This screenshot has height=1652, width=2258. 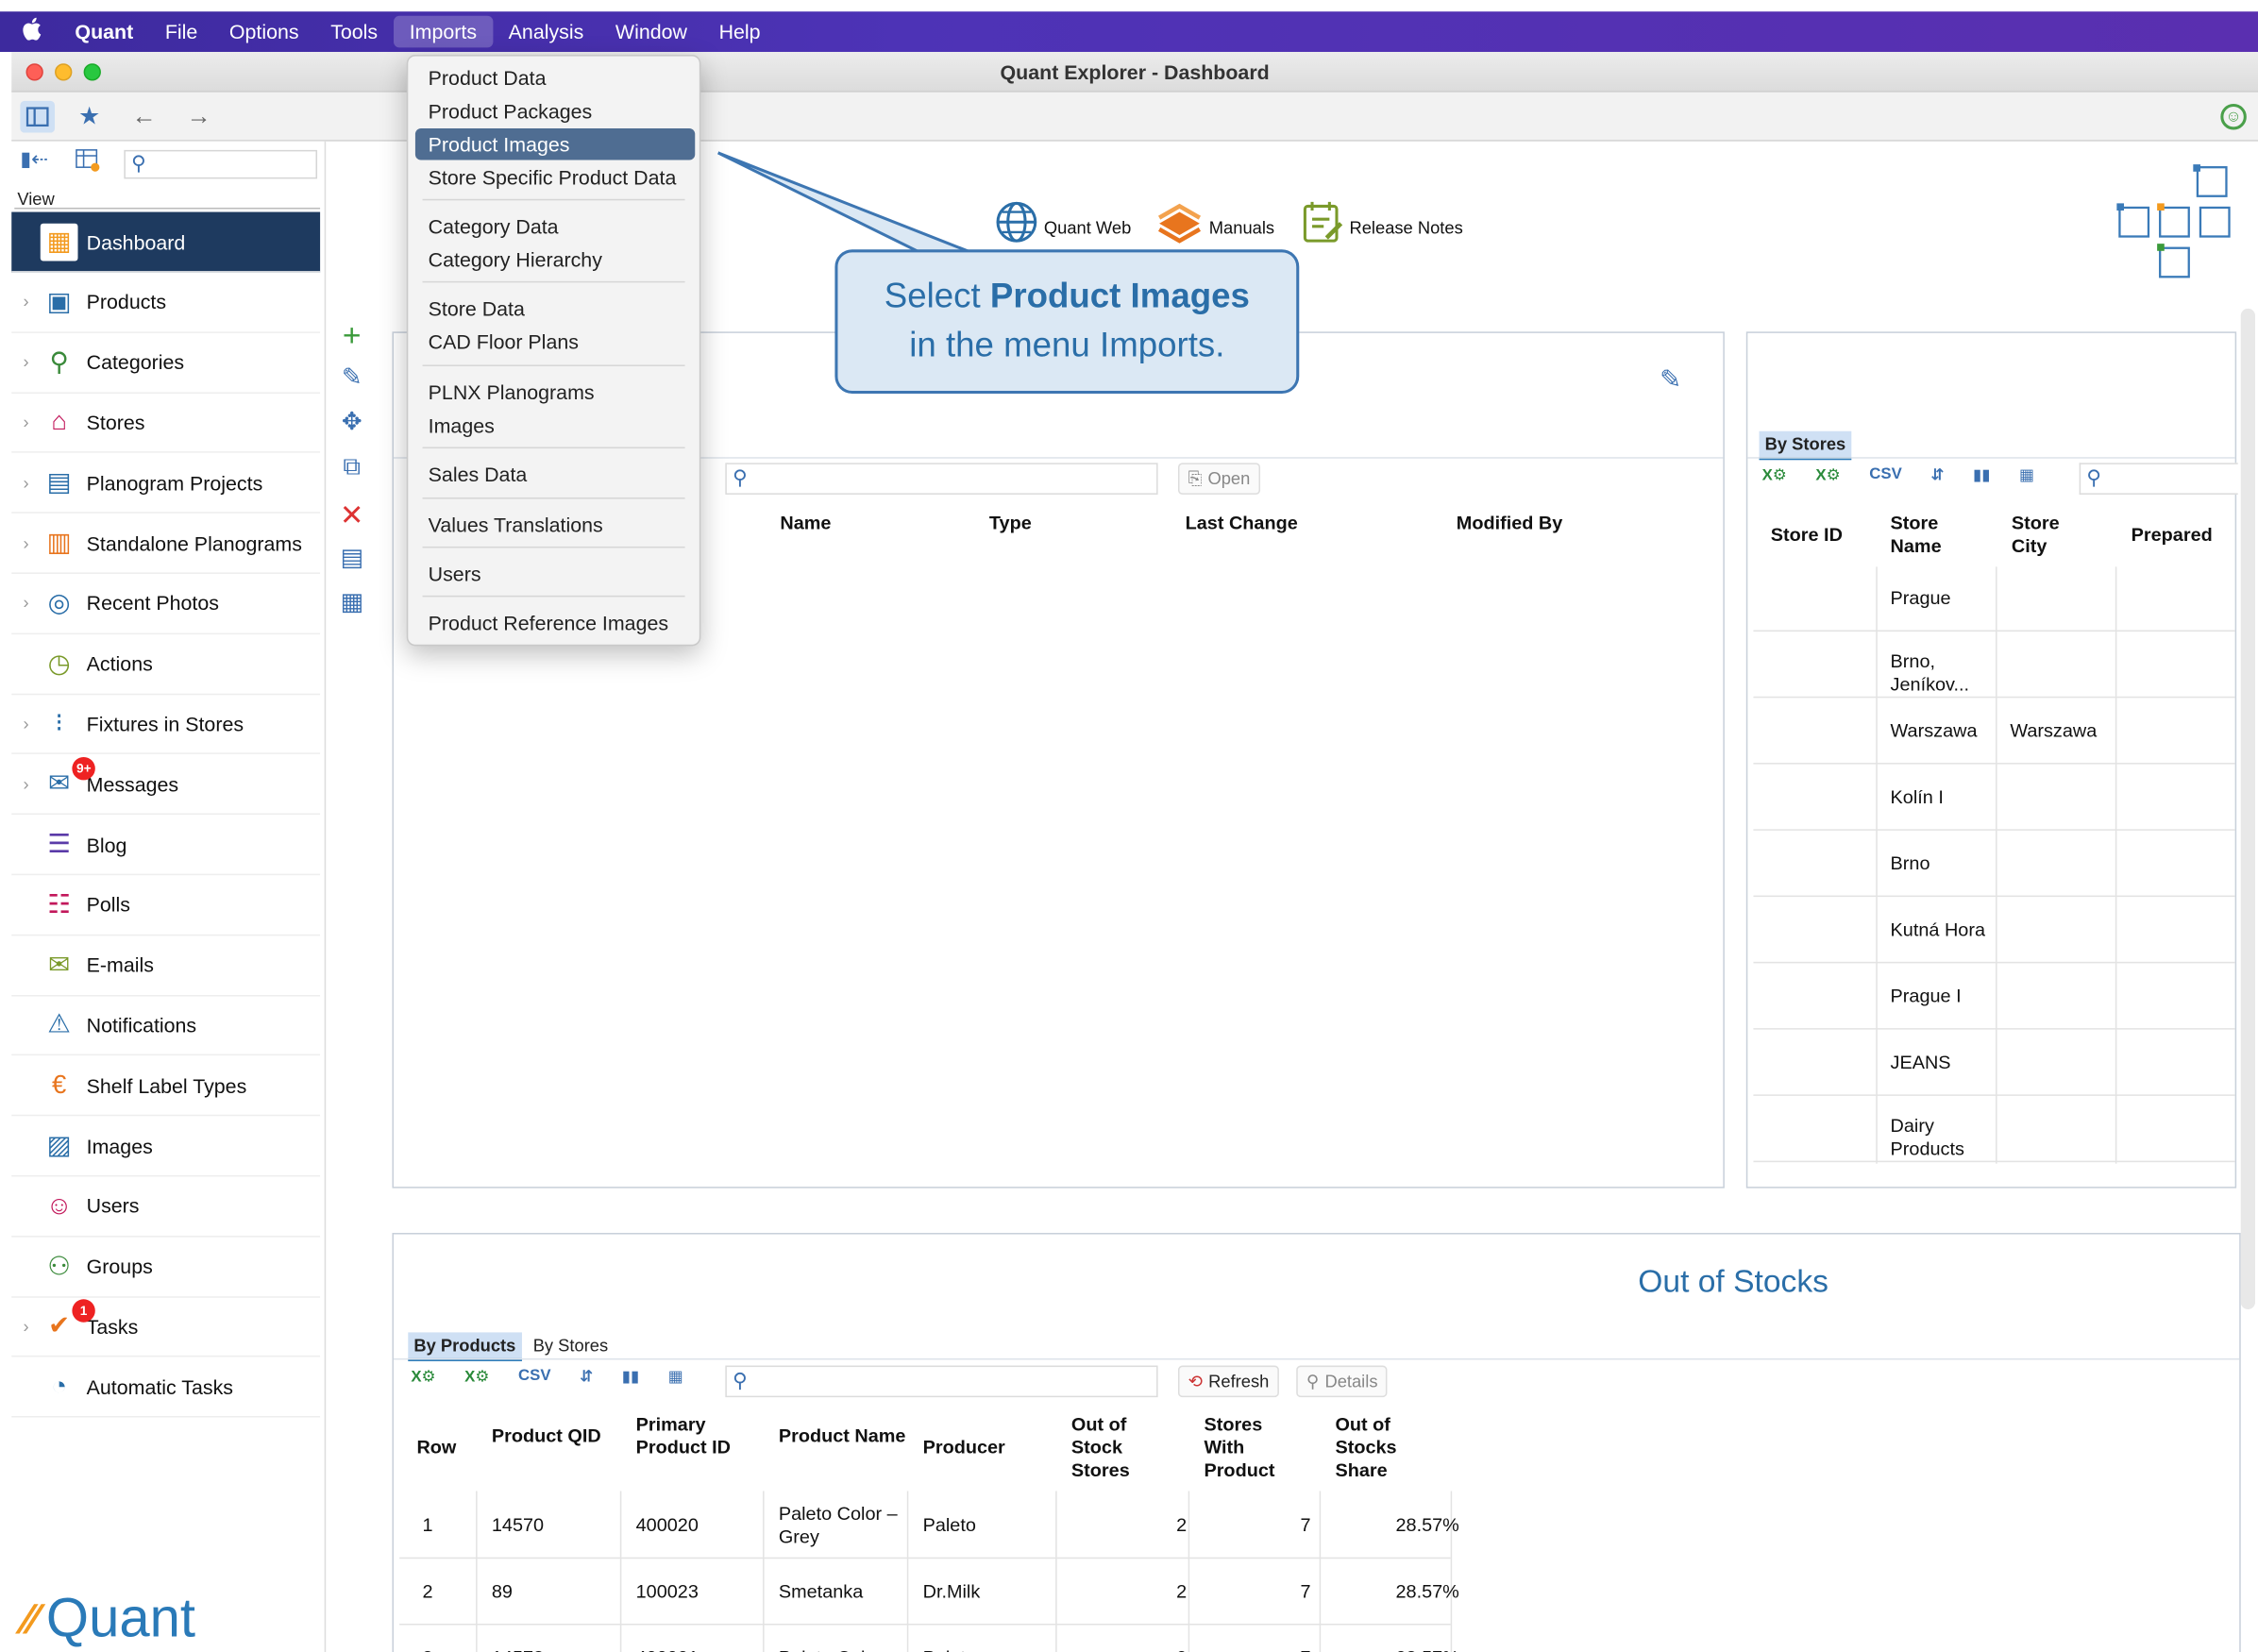 I want to click on oos-cell: Paleto Color – Grey, so click(x=842, y=1526).